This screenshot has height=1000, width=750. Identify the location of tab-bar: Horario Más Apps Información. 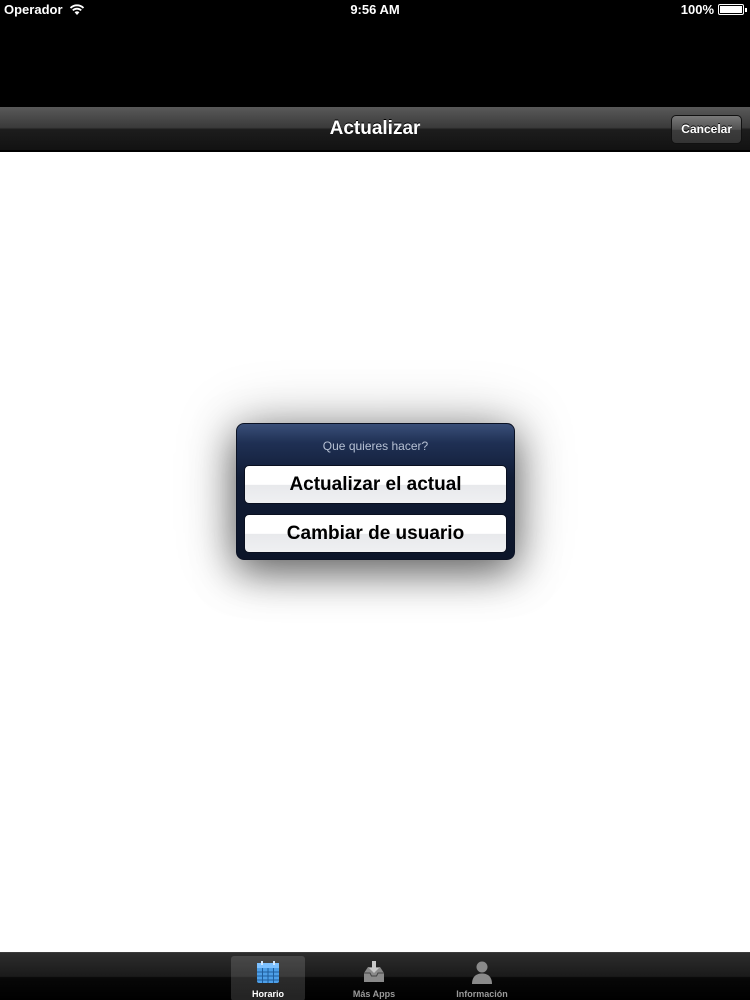
(375, 976).